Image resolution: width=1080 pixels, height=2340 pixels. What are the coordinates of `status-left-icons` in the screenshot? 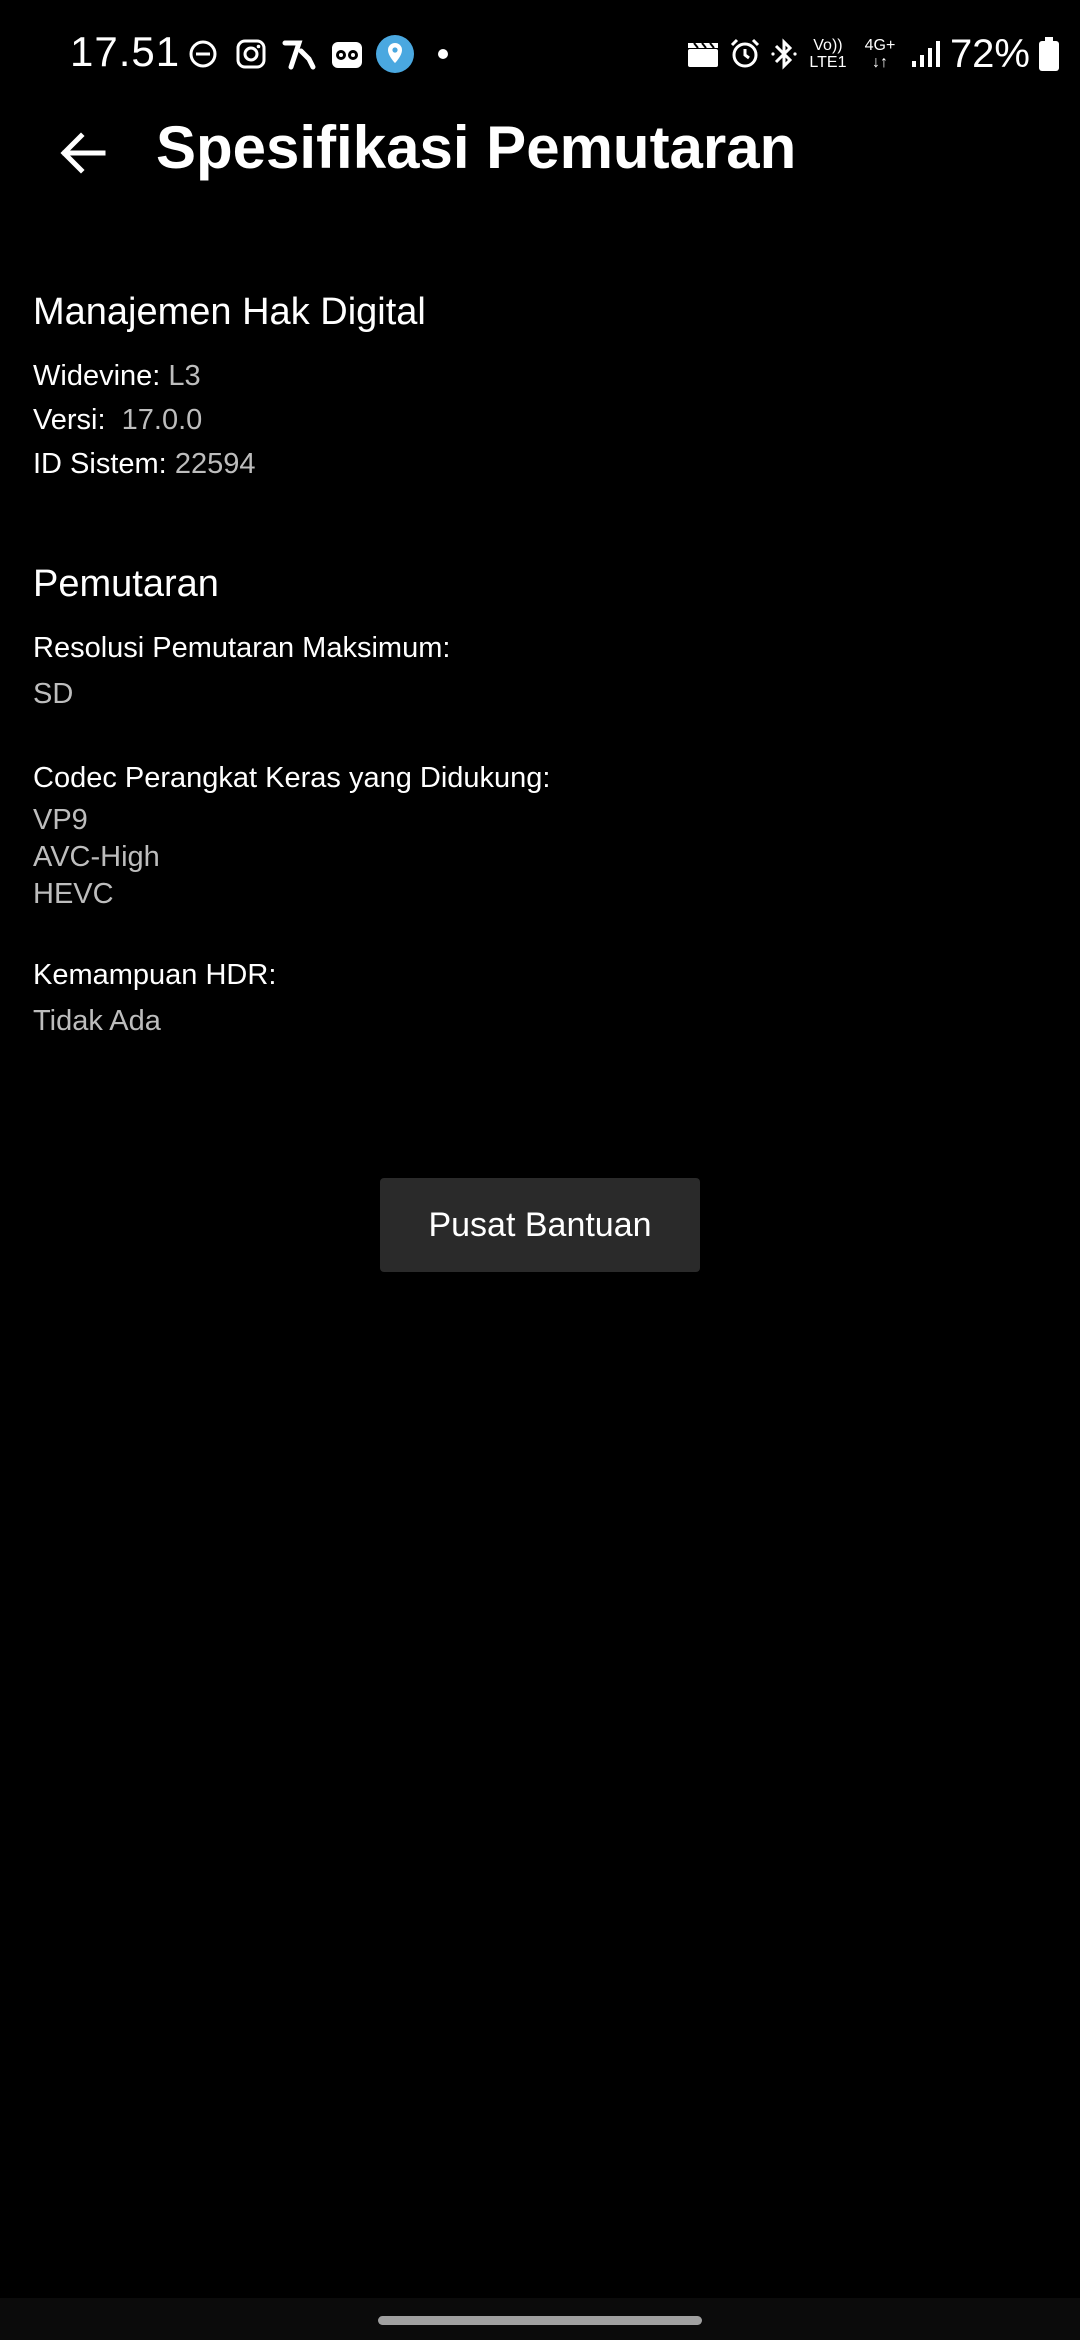 It's located at (324, 54).